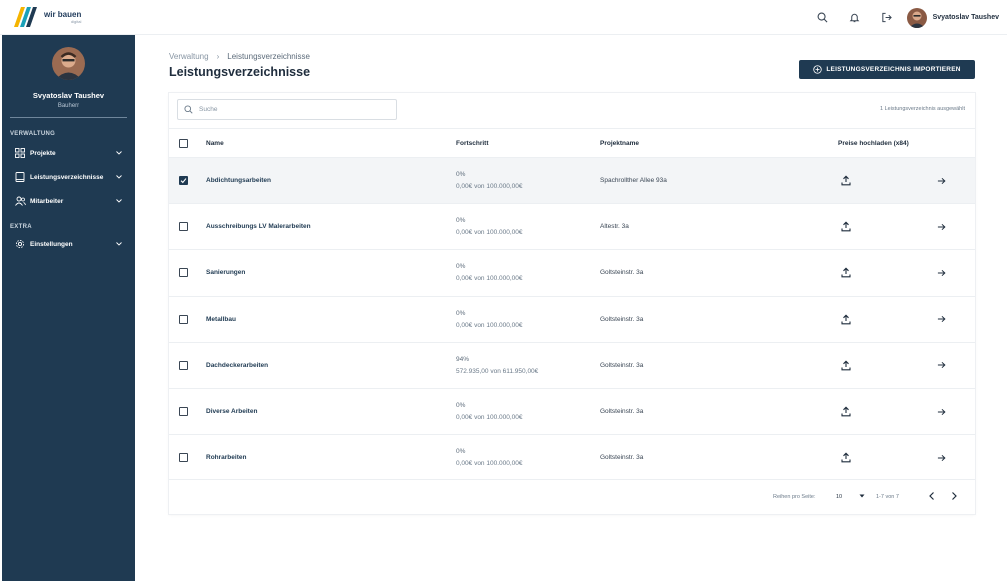 This screenshot has width=1007, height=581. I want to click on rows-per-page-label: Reihen pro Seite:, so click(794, 497).